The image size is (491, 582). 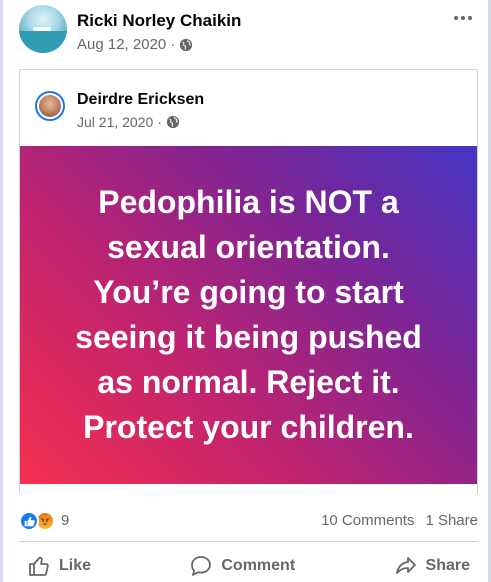 I want to click on status-line: seeing it being pushed, so click(x=248, y=337).